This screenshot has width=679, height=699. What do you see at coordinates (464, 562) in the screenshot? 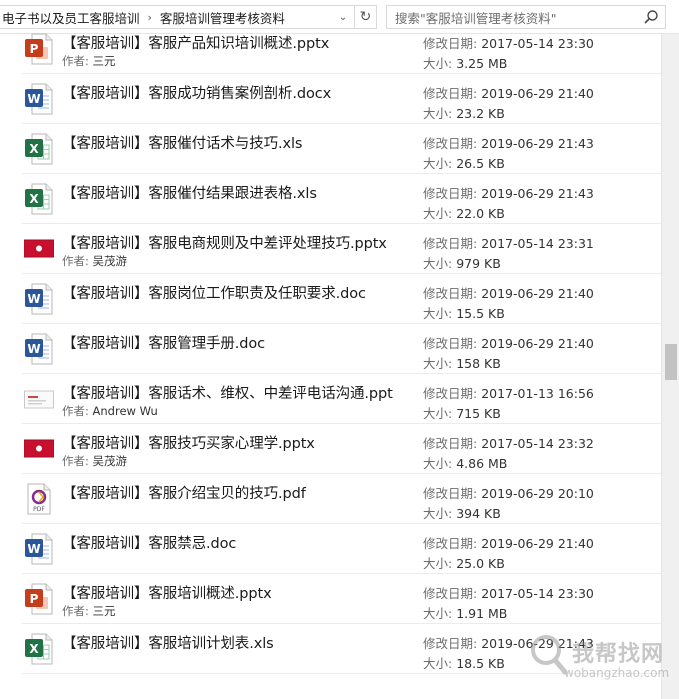
I see `file-size: 大小: 25.0 KB` at bounding box center [464, 562].